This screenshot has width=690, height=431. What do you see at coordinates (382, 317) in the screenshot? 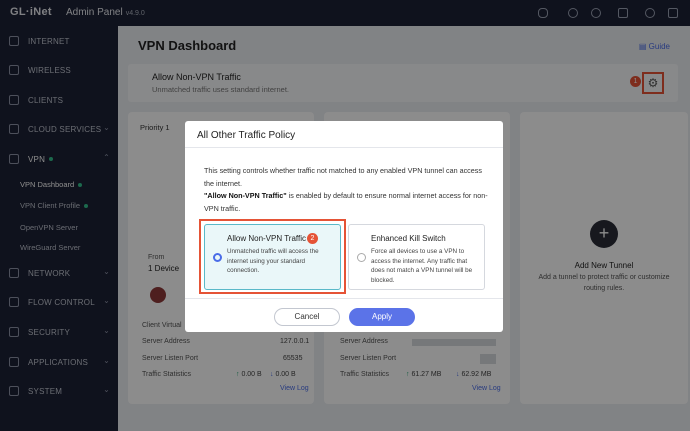
I see `apply-button: Apply` at bounding box center [382, 317].